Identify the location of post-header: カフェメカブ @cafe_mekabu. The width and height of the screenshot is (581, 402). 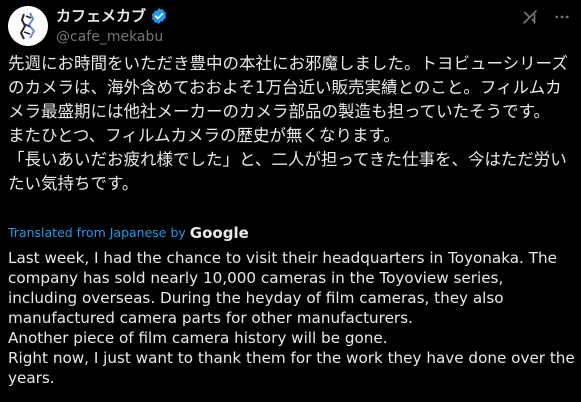
(289, 26).